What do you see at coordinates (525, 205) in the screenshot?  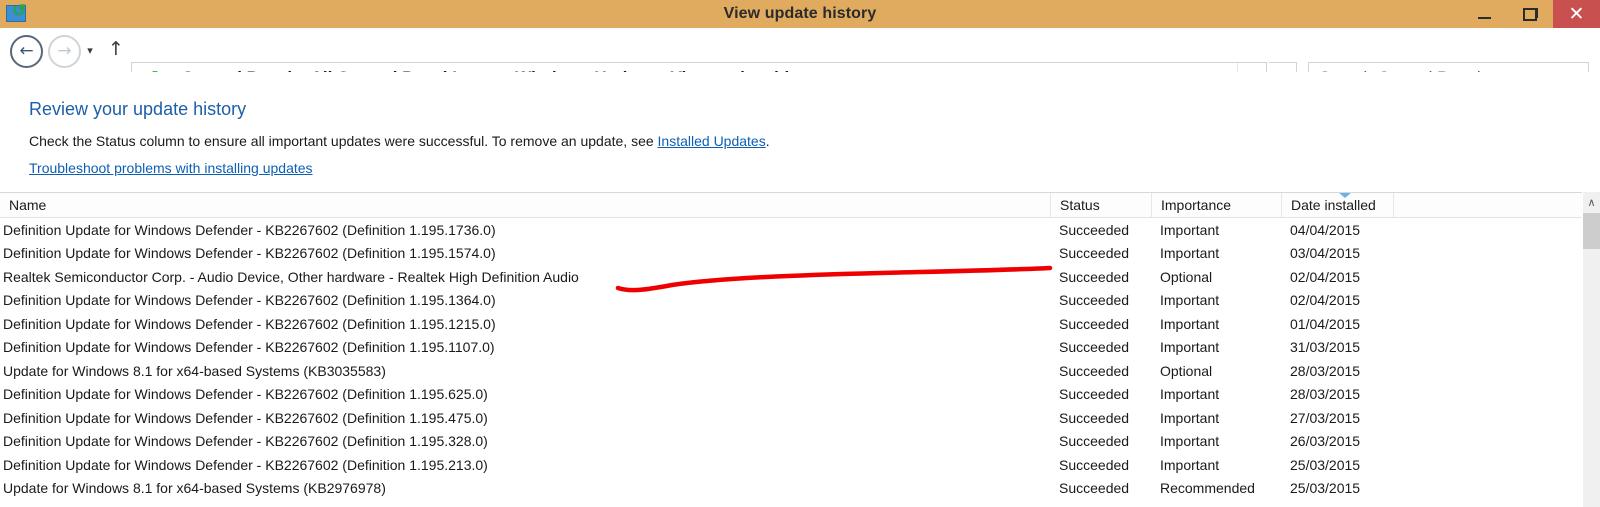 I see `column-header-name: Name` at bounding box center [525, 205].